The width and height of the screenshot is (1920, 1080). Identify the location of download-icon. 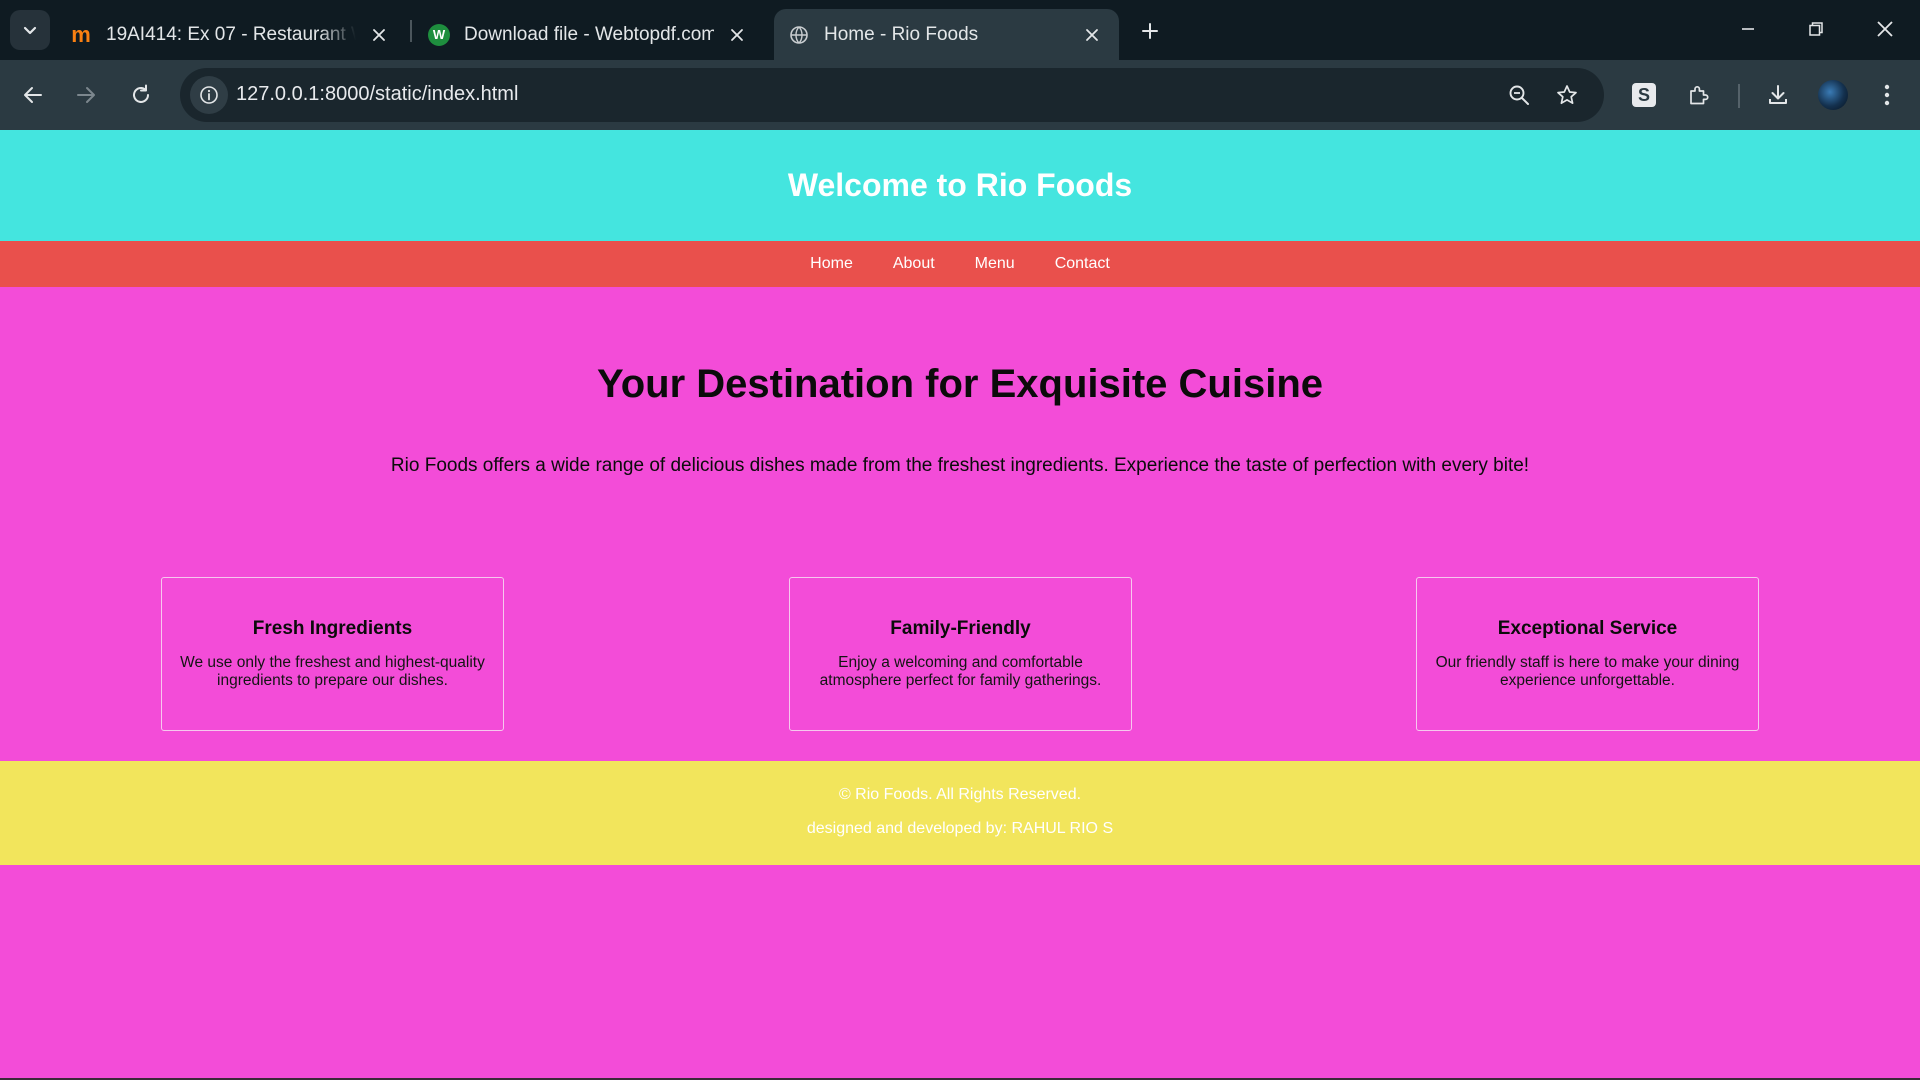
(1778, 94).